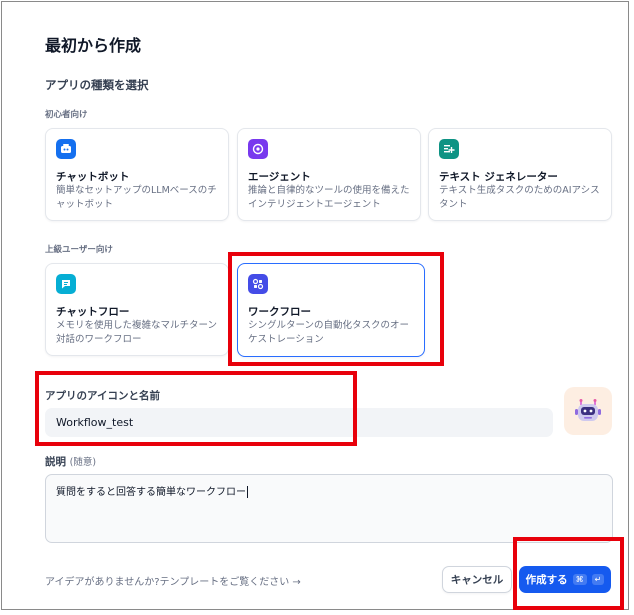  Describe the element at coordinates (173, 580) in the screenshot. I see `template-hint-link: アイデアがありませんか?テンプレートをご覧ください →` at that location.